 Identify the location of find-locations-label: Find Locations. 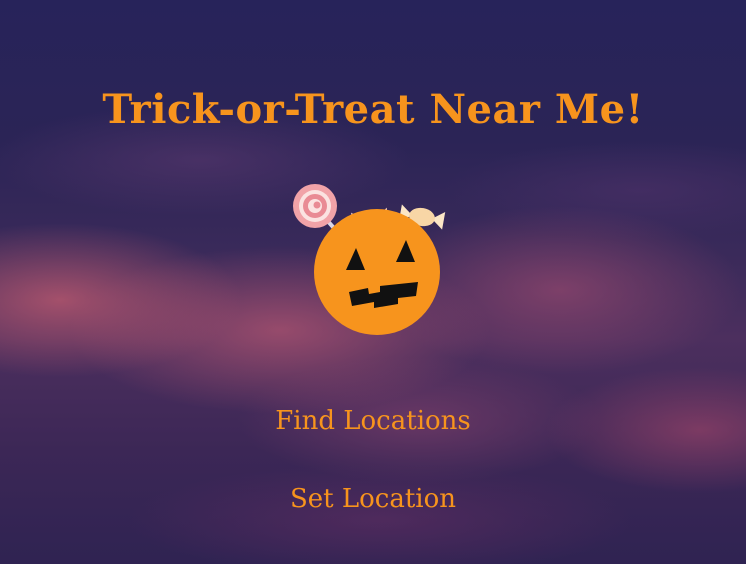
(373, 421).